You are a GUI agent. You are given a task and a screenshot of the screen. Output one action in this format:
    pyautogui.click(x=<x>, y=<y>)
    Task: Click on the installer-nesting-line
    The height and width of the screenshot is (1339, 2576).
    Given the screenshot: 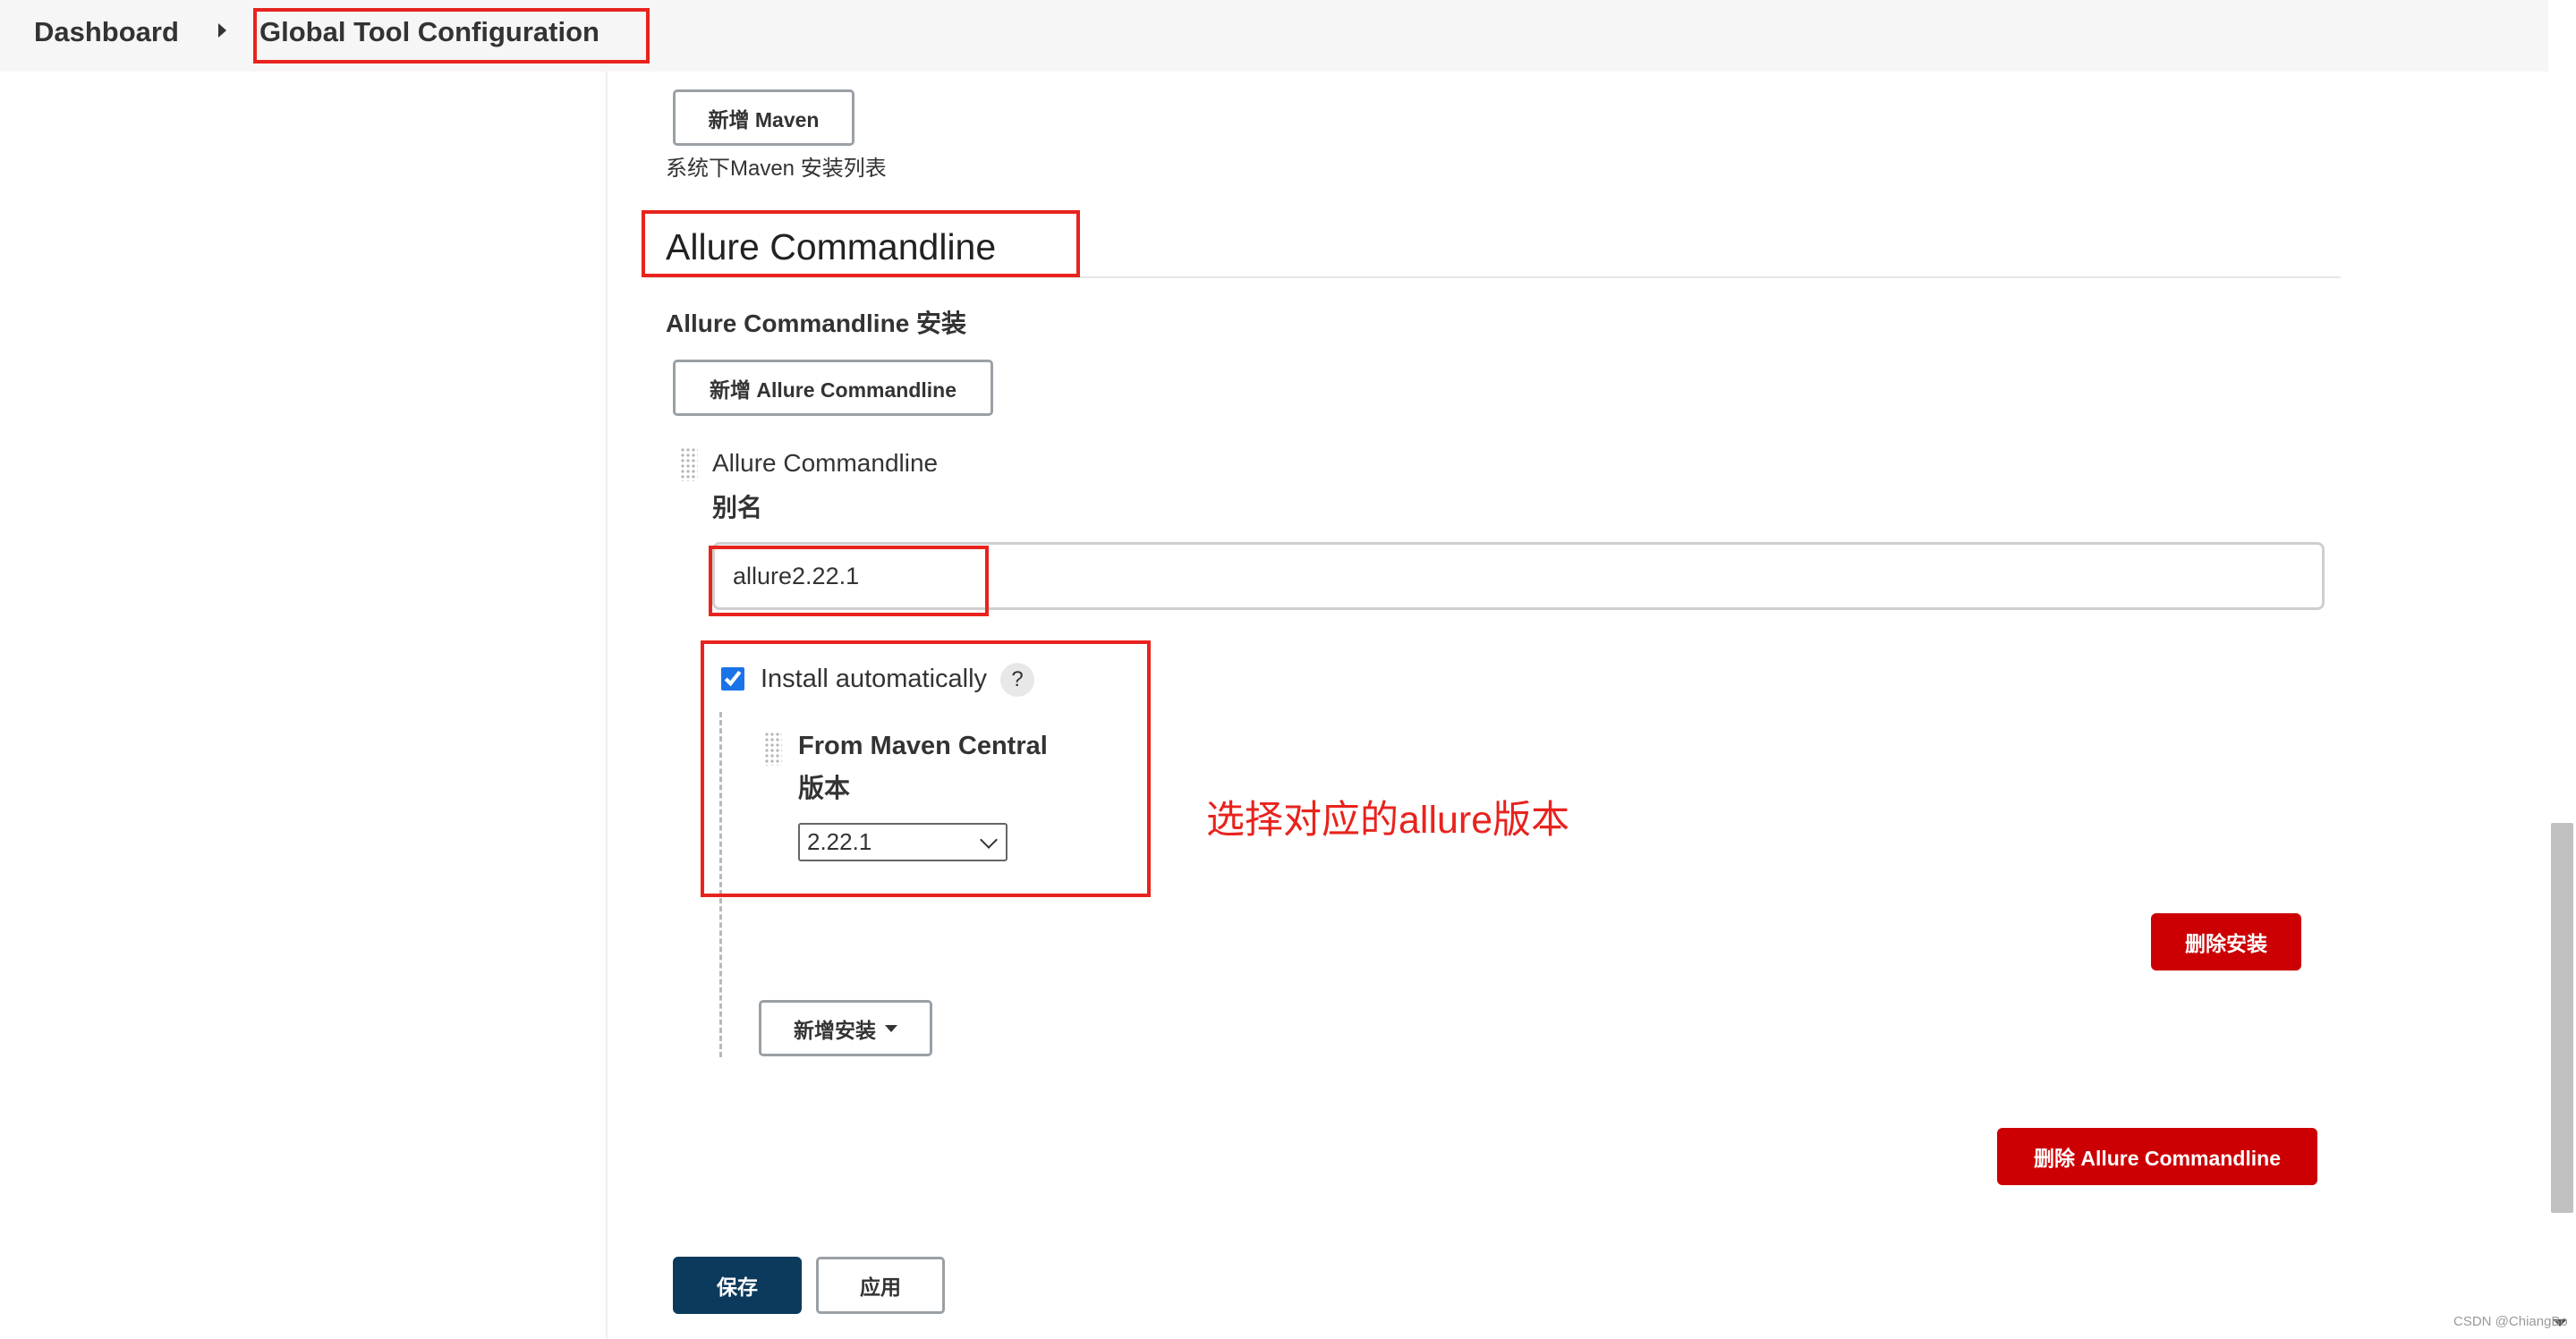 What is the action you would take?
    pyautogui.click(x=720, y=884)
    